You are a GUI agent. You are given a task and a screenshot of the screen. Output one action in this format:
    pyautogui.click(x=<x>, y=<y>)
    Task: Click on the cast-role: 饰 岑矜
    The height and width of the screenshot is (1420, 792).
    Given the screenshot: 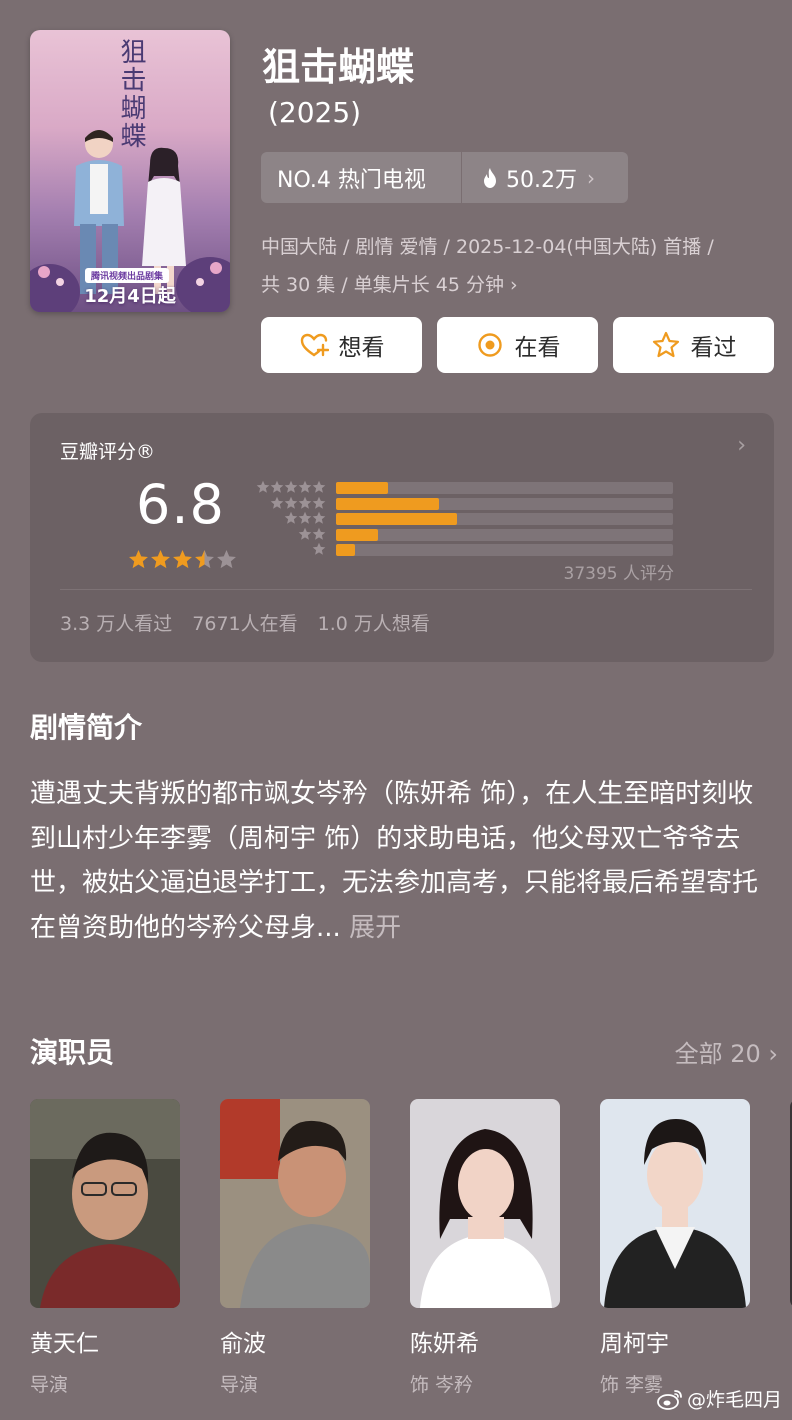 What is the action you would take?
    pyautogui.click(x=442, y=1385)
    